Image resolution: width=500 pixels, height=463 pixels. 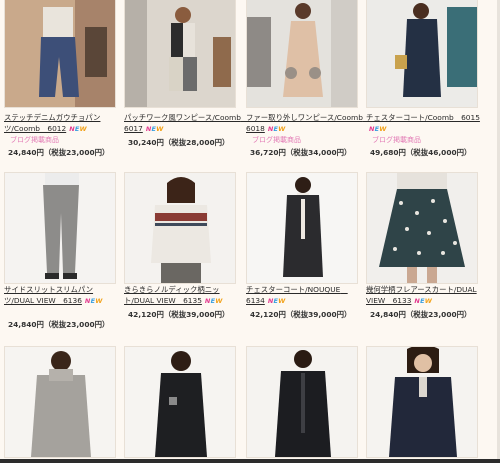 What do you see at coordinates (186, 123) in the screenshot?
I see `product-name-link: パッチワーク風ワンピース/Coomb 6017 NEW` at bounding box center [186, 123].